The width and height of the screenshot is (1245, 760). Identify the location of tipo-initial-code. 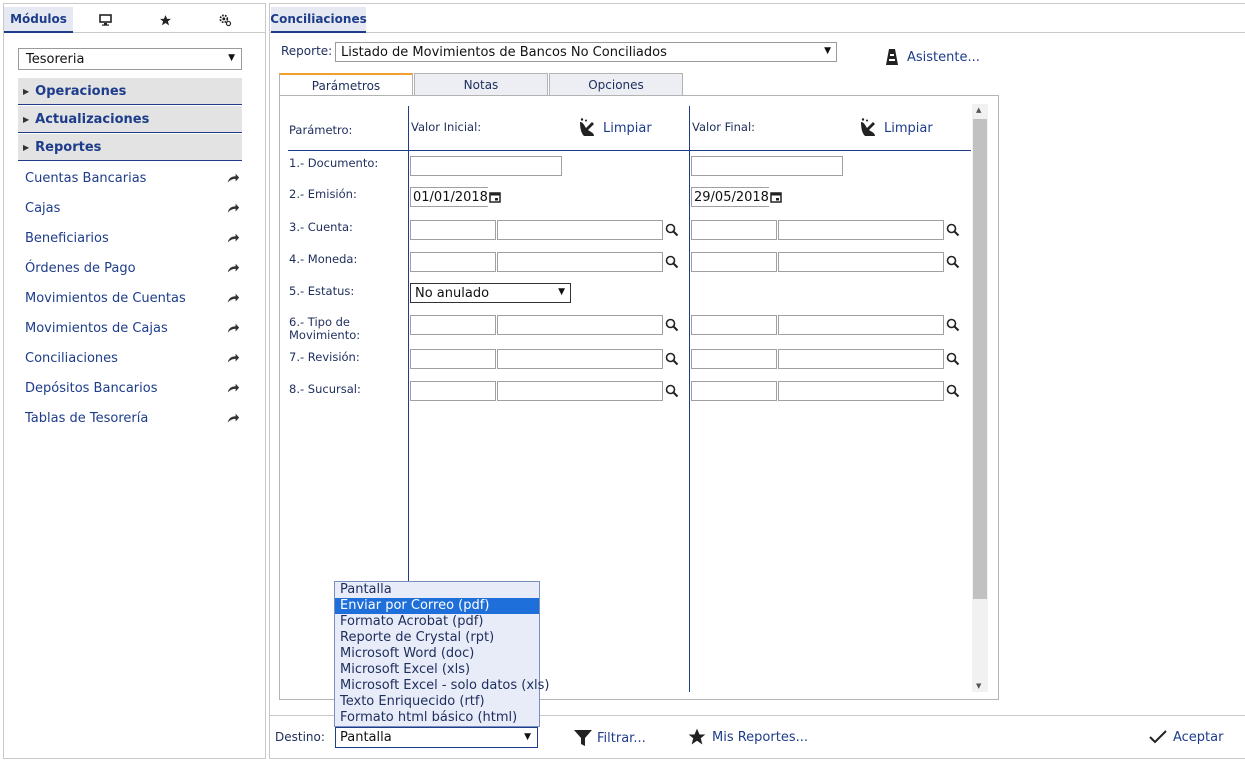
(453, 325).